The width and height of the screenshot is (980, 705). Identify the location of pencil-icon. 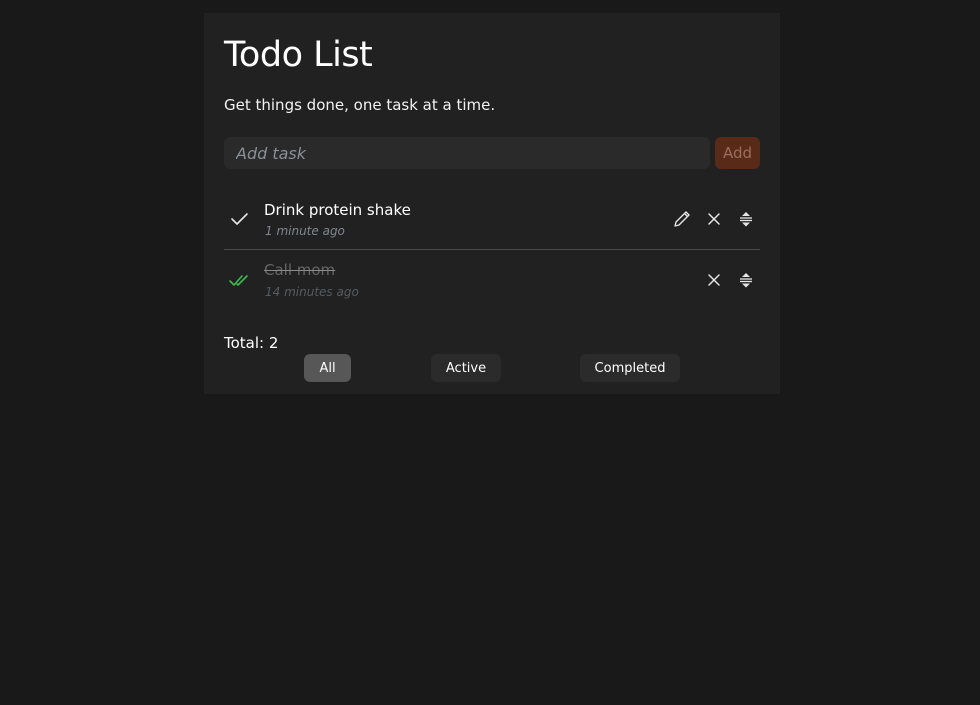
(682, 219).